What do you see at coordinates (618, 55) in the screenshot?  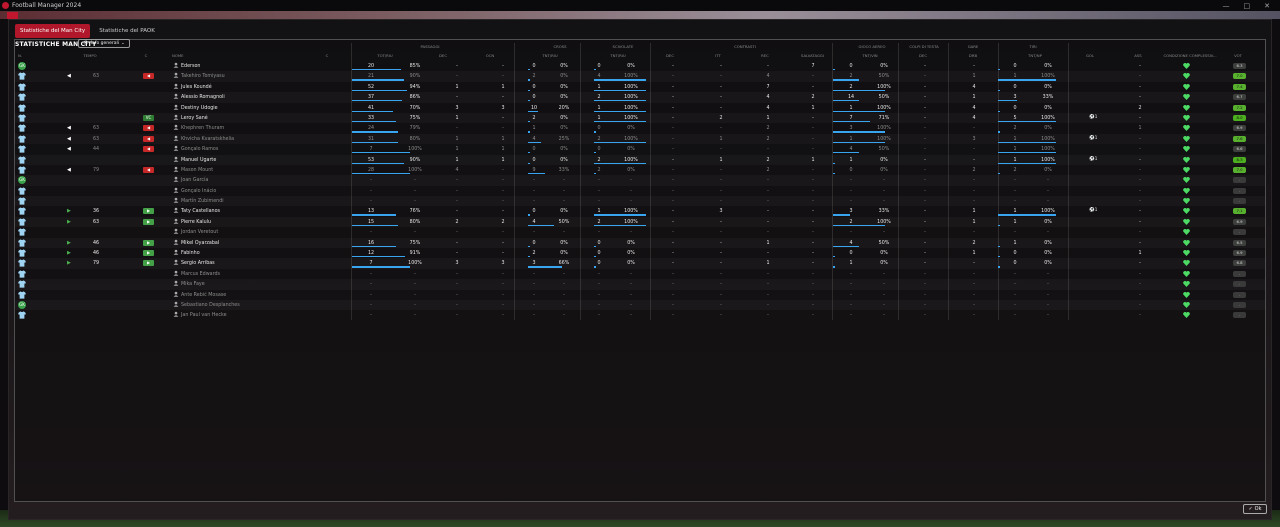 I see `col-header-sciv: TNT/RIU` at bounding box center [618, 55].